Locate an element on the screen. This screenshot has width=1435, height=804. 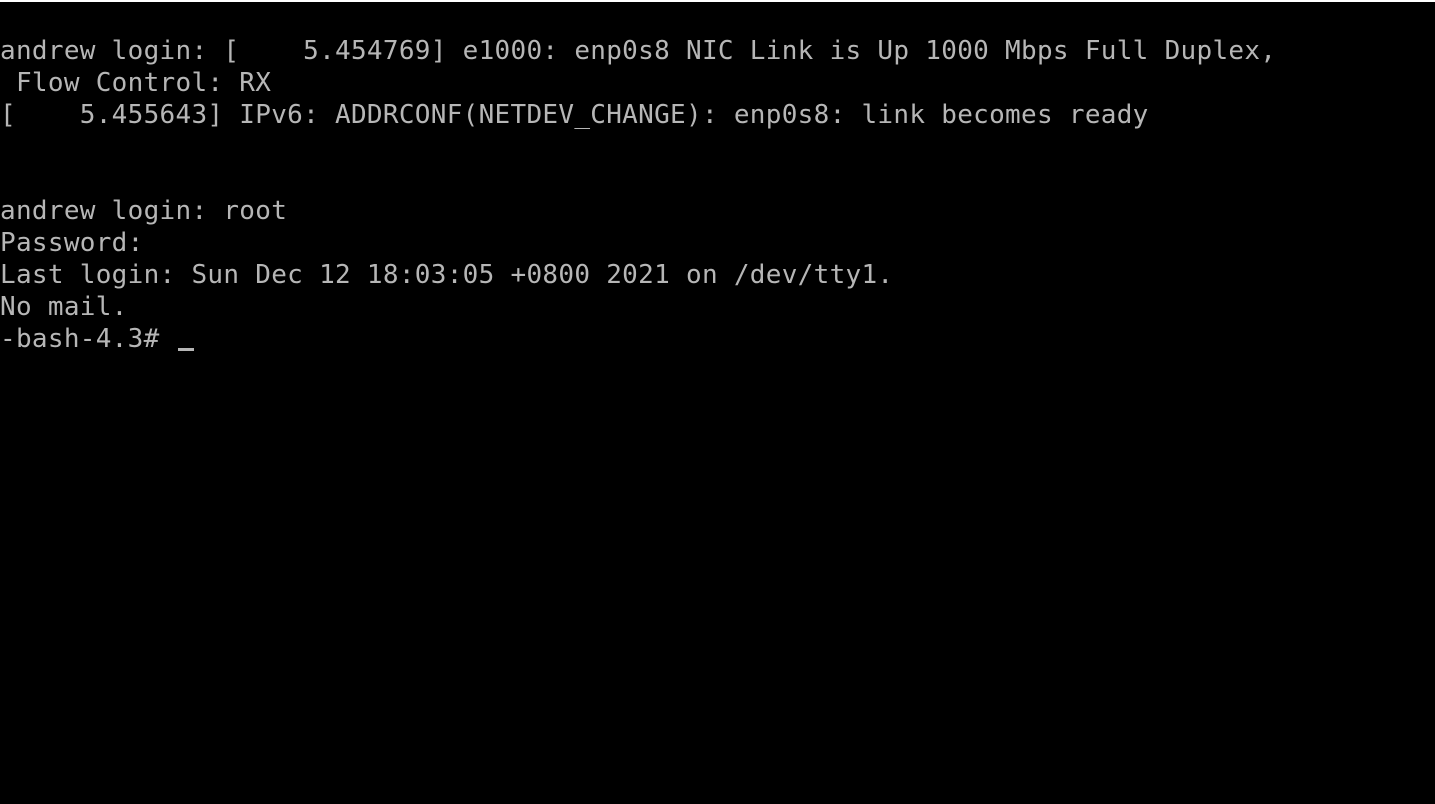
shell-prompt-line: -bash-4.3# is located at coordinates (717, 339).